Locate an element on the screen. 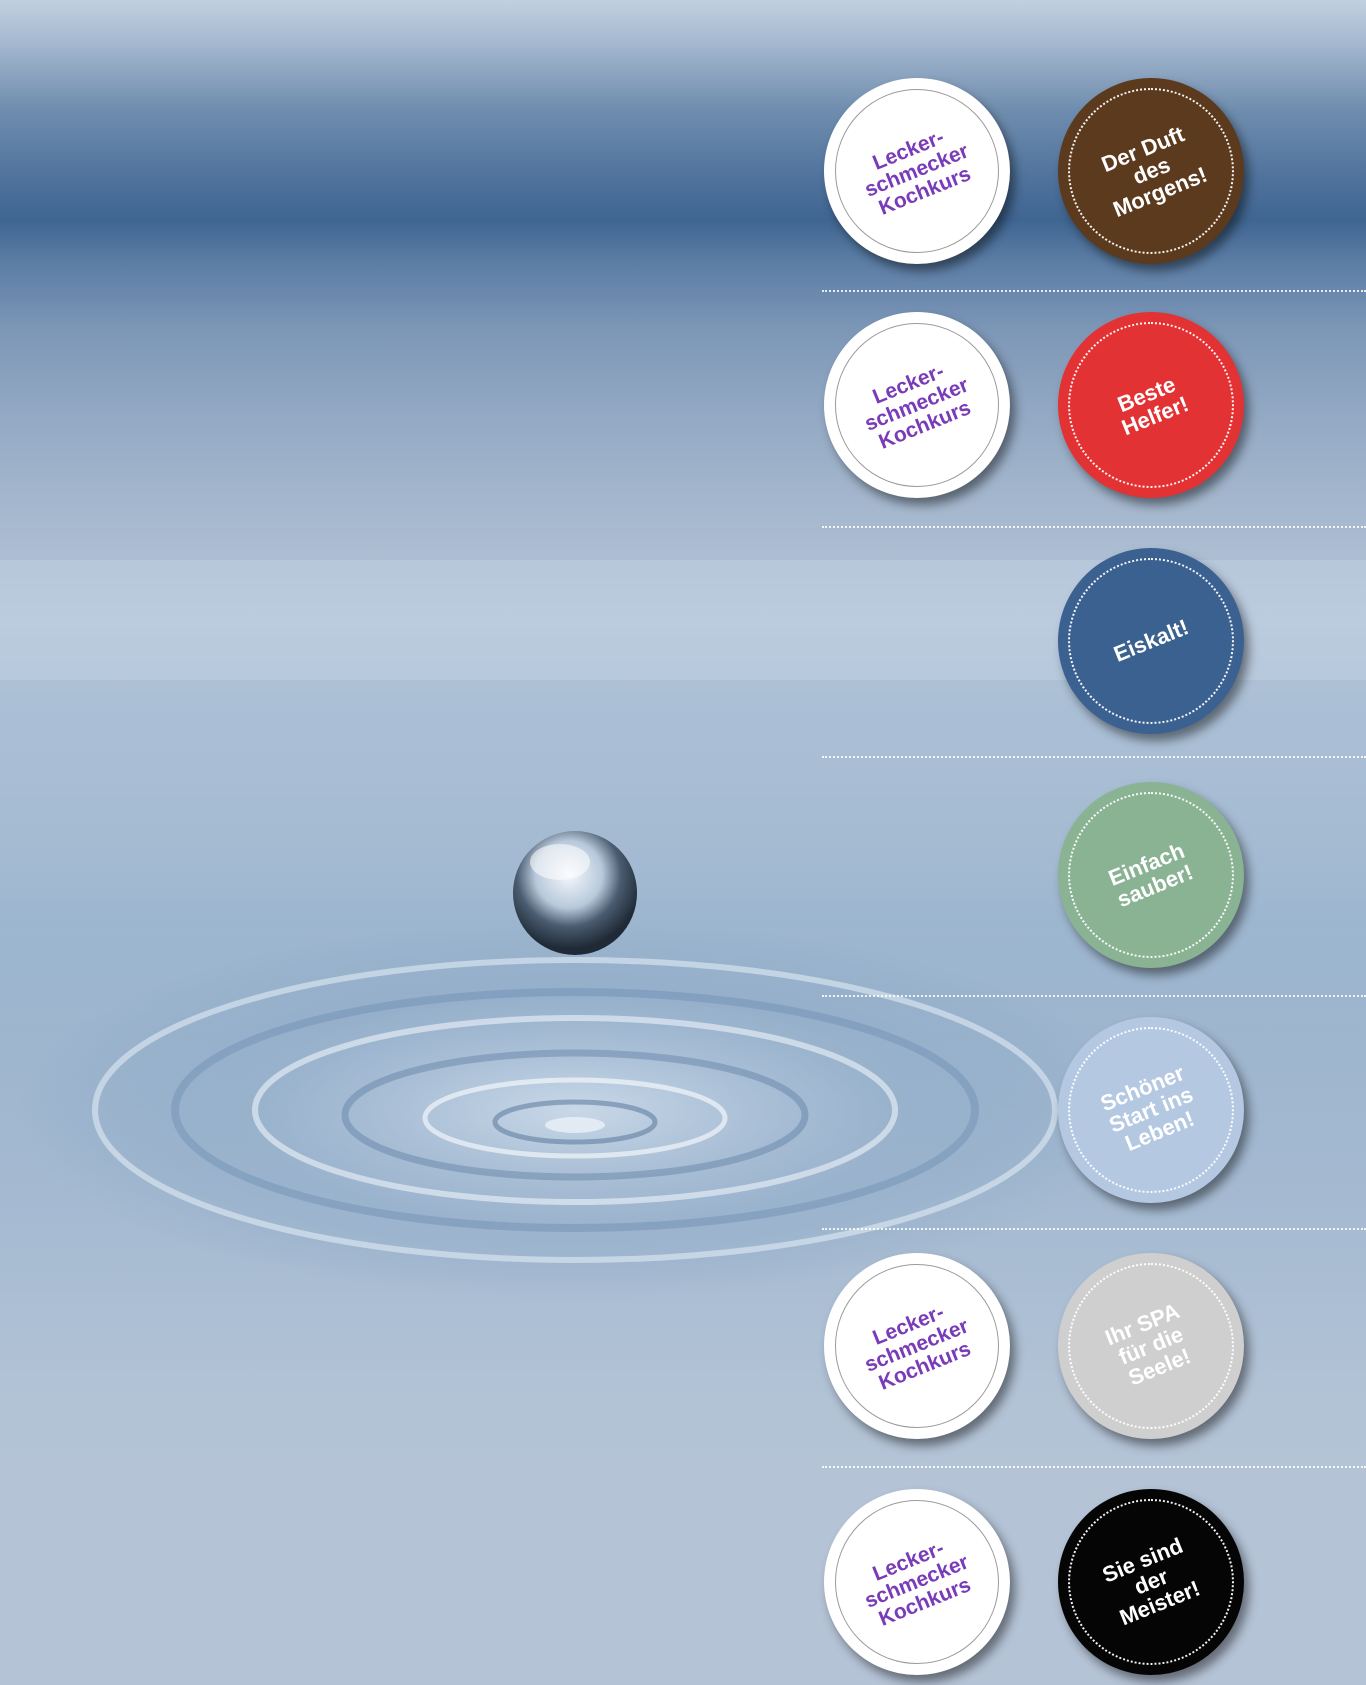  sticker-ihr-spa-fuer-die-seele: Ihr SPA für die Seele! is located at coordinates (1151, 1346).